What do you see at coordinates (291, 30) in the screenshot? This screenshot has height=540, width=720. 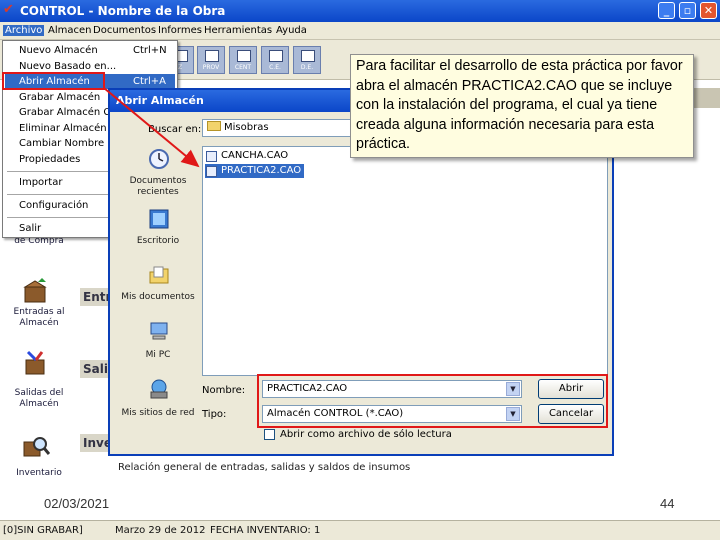 I see `menu-ayuda: Ayuda` at bounding box center [291, 30].